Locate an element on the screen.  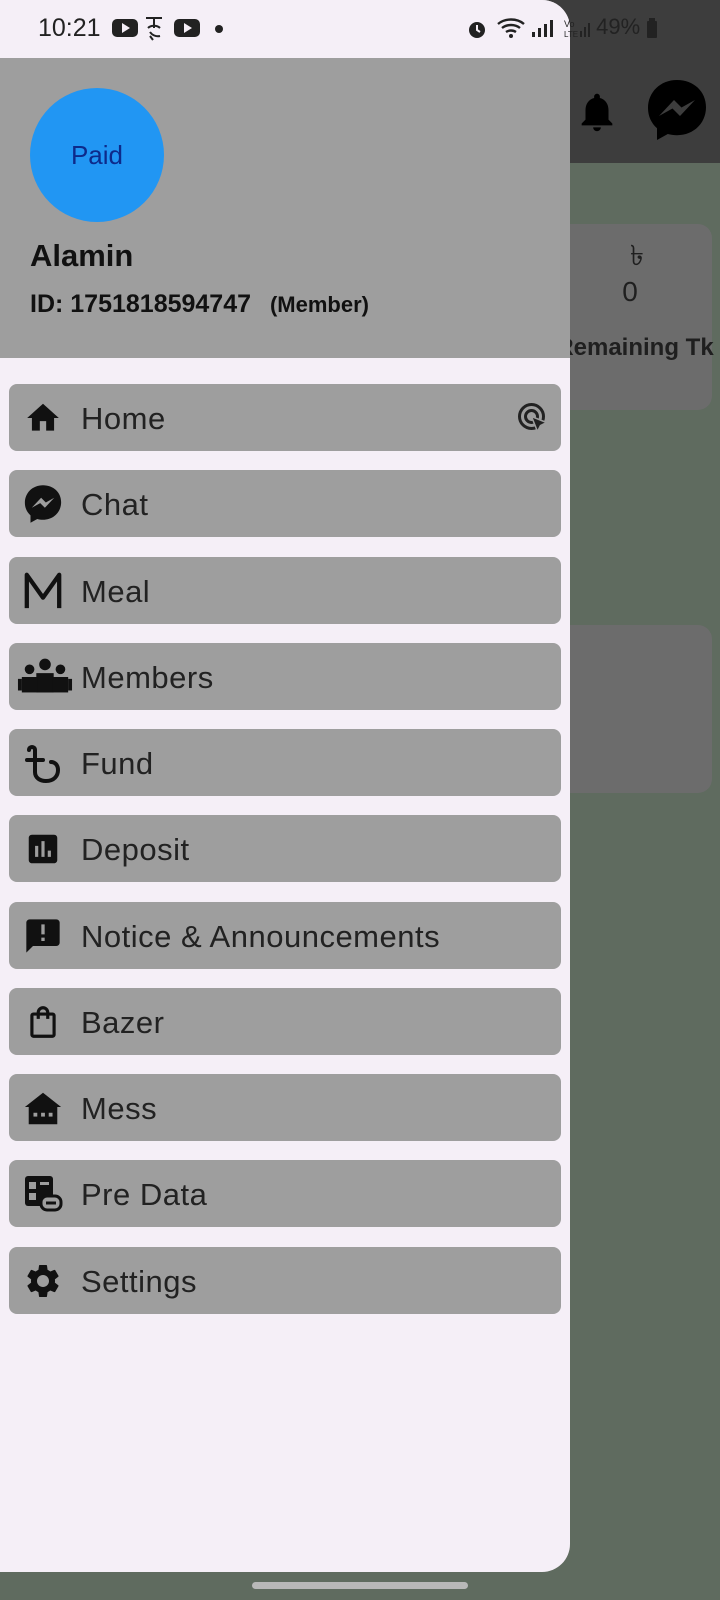
menu-item-chat: Chat is located at coordinates (285, 503).